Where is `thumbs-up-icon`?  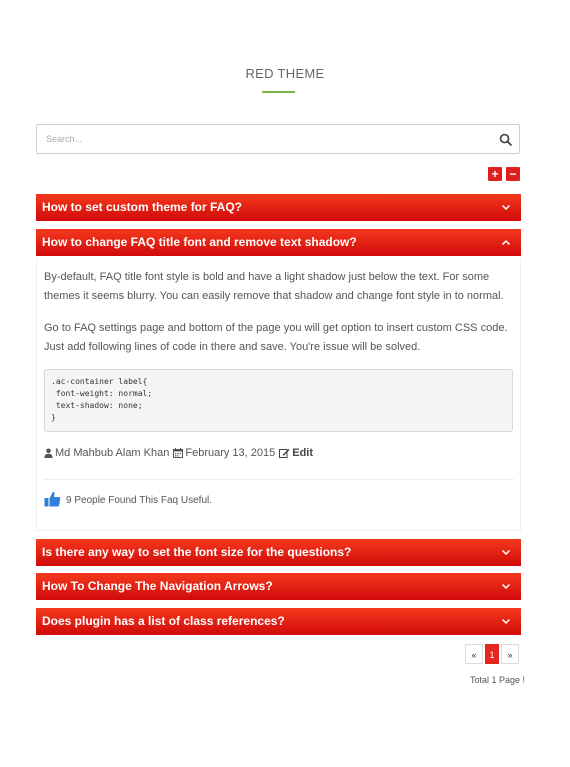 thumbs-up-icon is located at coordinates (52, 499).